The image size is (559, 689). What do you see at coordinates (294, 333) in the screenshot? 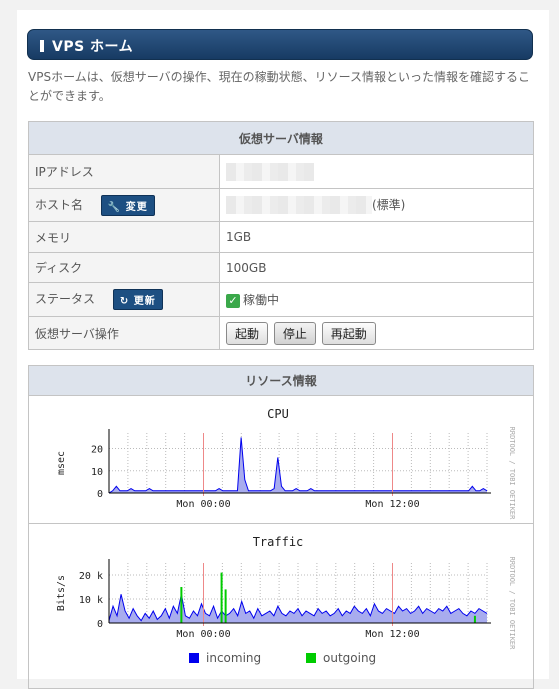
I see `stop-button: 停止` at bounding box center [294, 333].